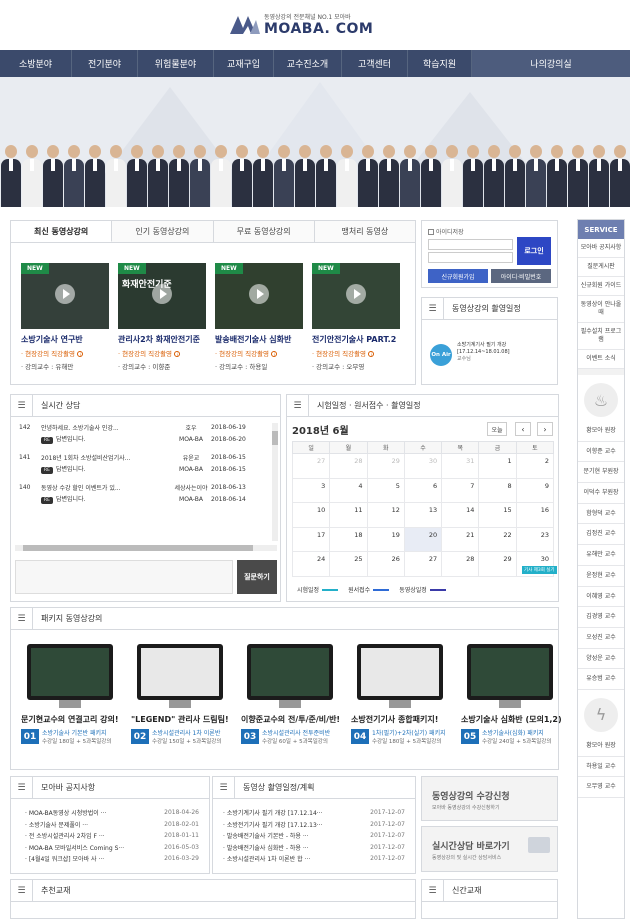 This screenshot has height=919, width=630. I want to click on calendar-day: 17, so click(311, 539).